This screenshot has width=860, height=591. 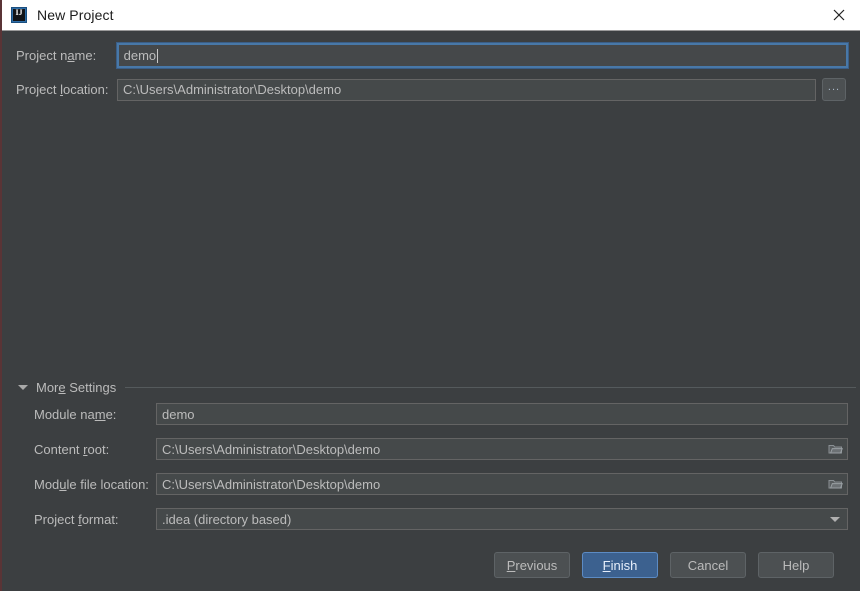 I want to click on module-file-location-input: C:\Users\Administrator\Desktop\demo, so click(x=502, y=484).